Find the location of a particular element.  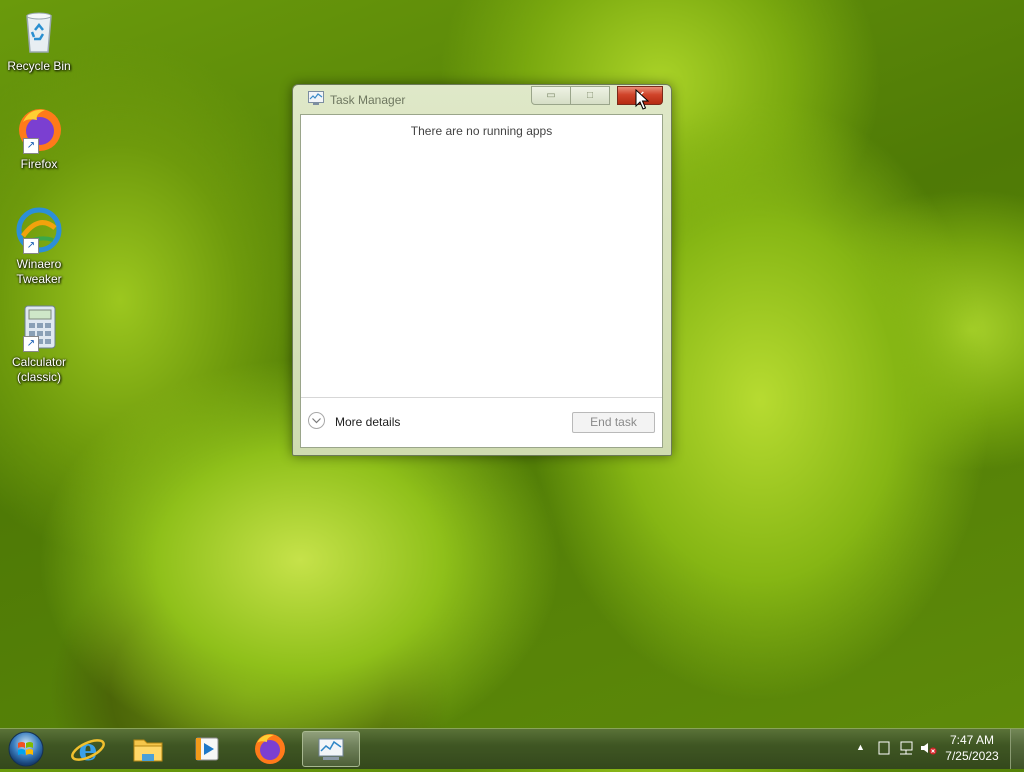

network-icon is located at coordinates (906, 749).